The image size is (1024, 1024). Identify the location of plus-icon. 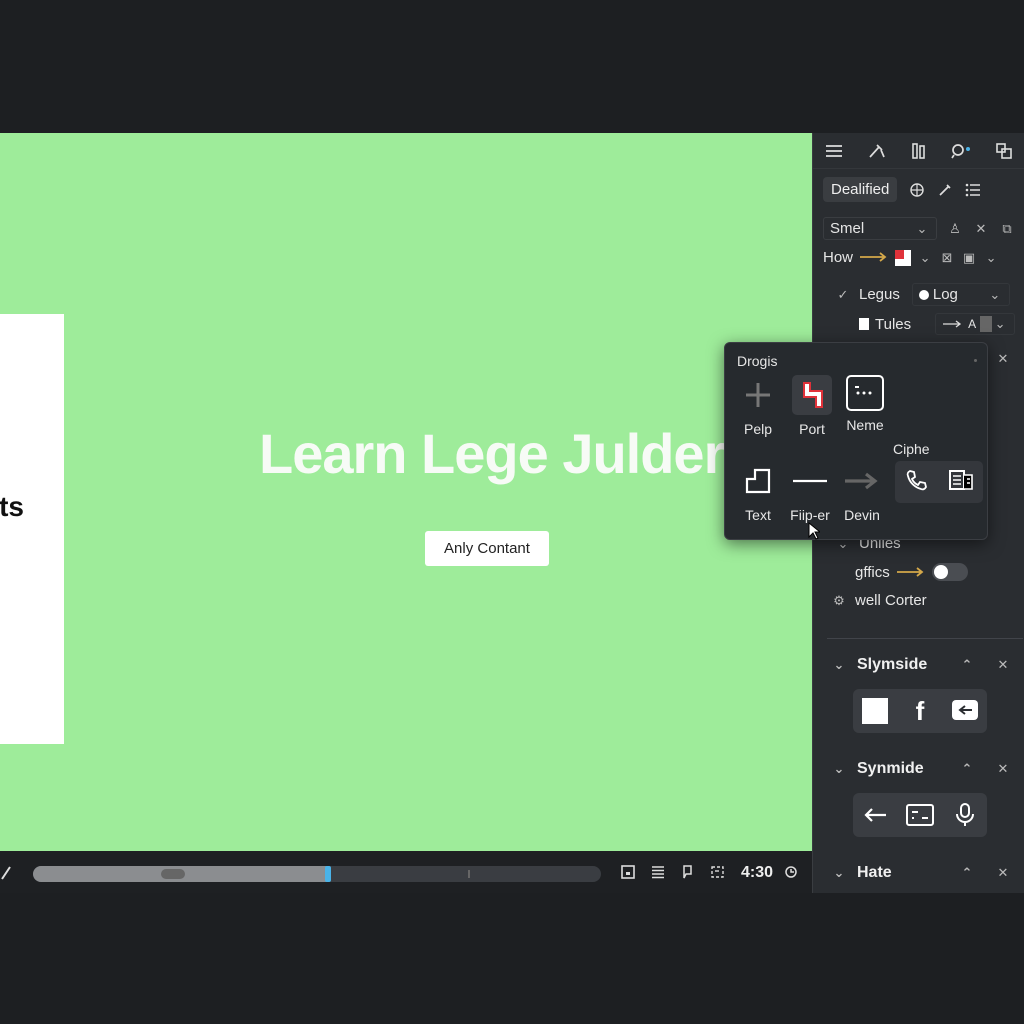
(758, 395).